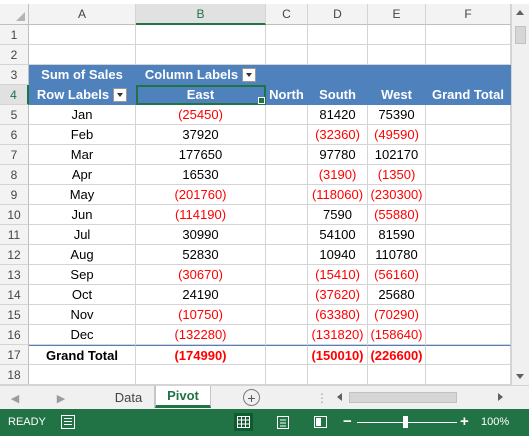 The width and height of the screenshot is (529, 436). What do you see at coordinates (201, 315) in the screenshot?
I see `pivot-value-cell: (10750)` at bounding box center [201, 315].